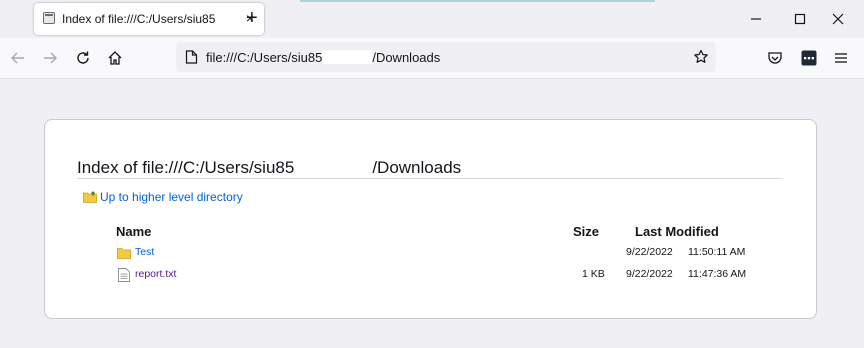 This screenshot has height=348, width=864. Describe the element at coordinates (171, 197) in the screenshot. I see `up-directory-label: Up to higher level directory` at that location.